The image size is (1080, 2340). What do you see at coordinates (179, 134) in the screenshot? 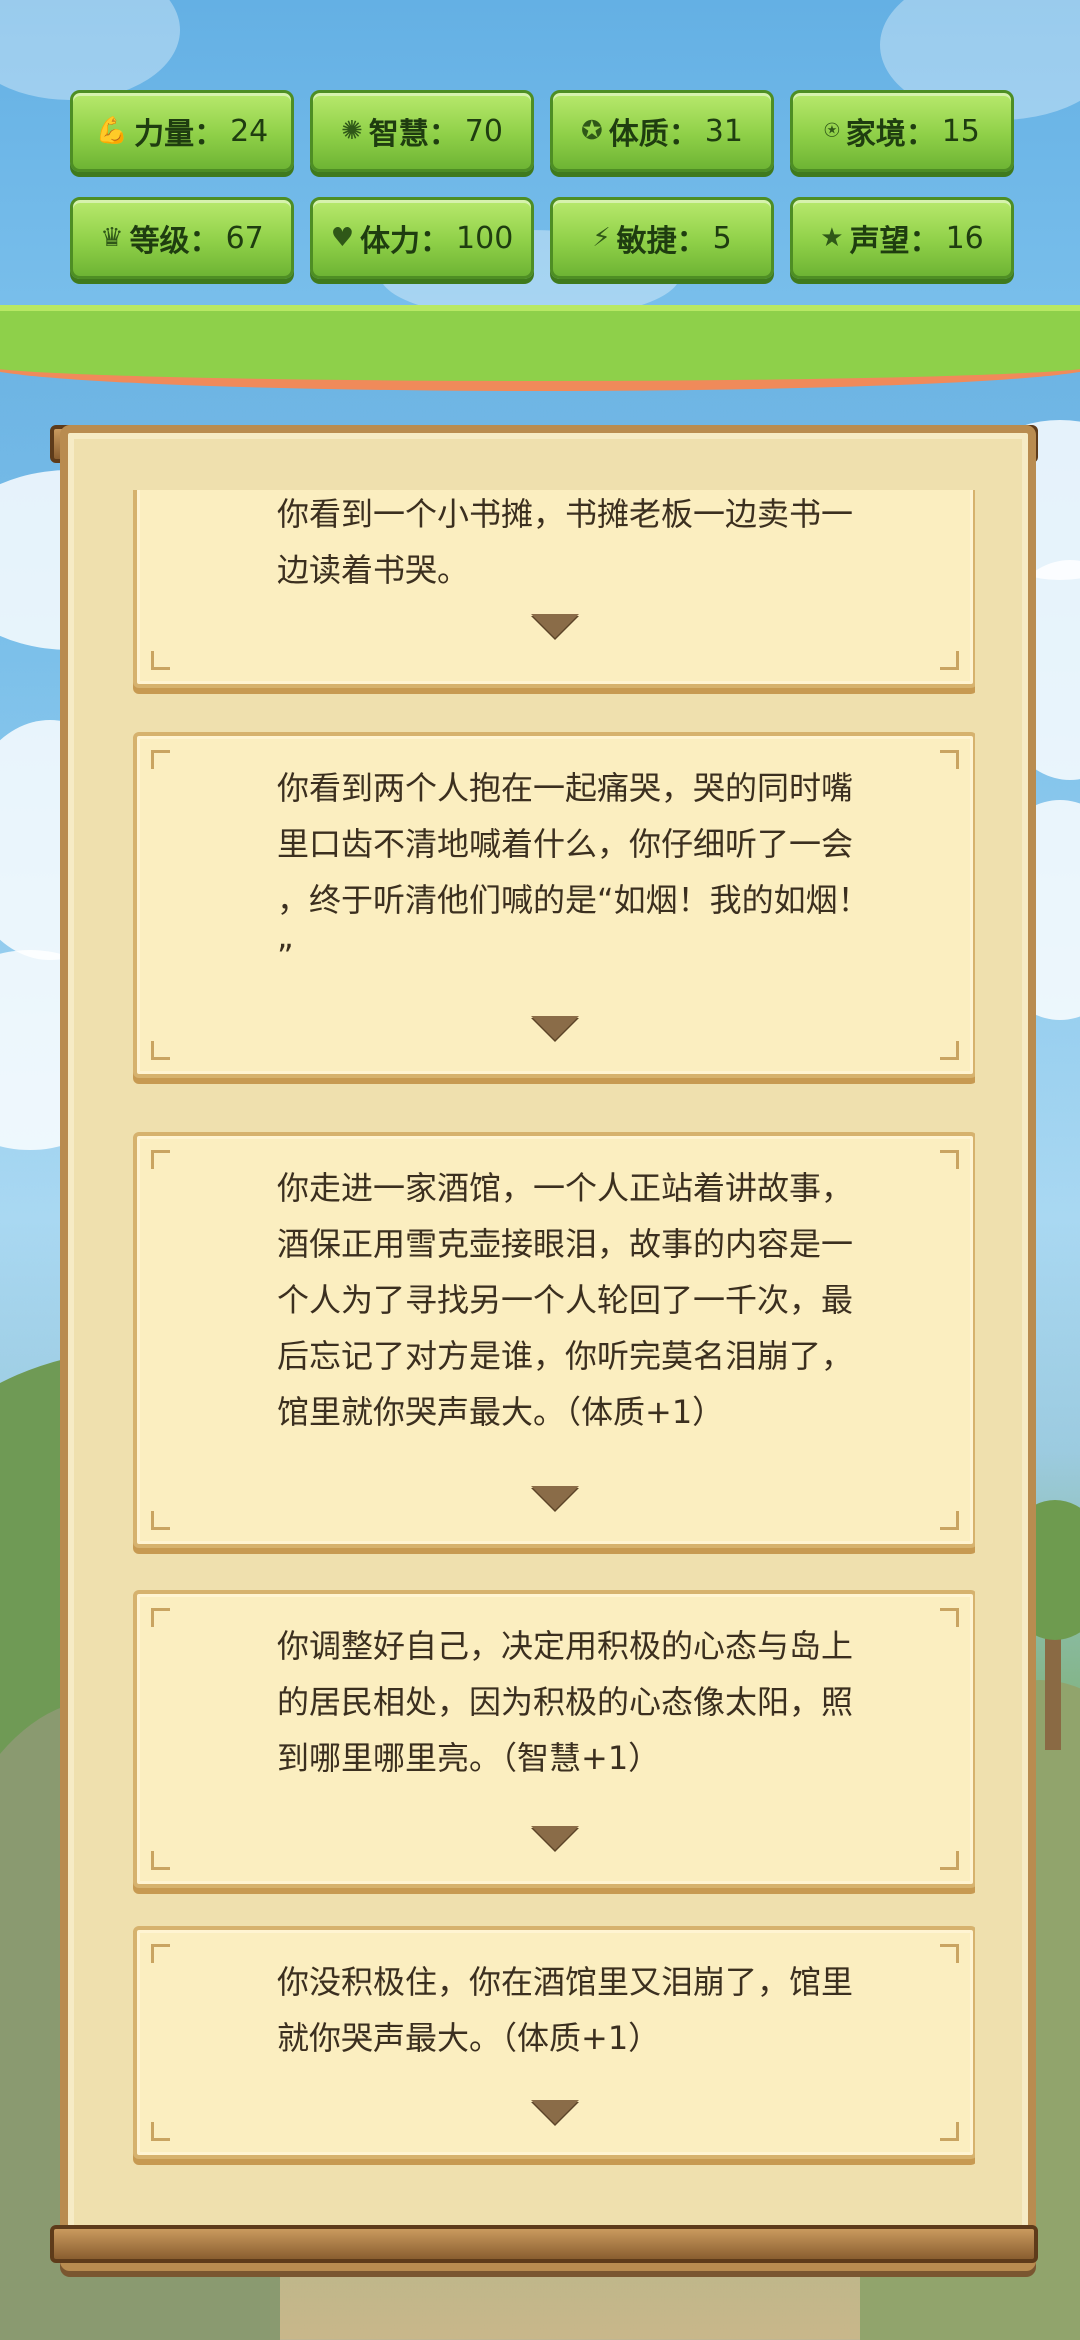
I see `stat-label: 力量：` at bounding box center [179, 134].